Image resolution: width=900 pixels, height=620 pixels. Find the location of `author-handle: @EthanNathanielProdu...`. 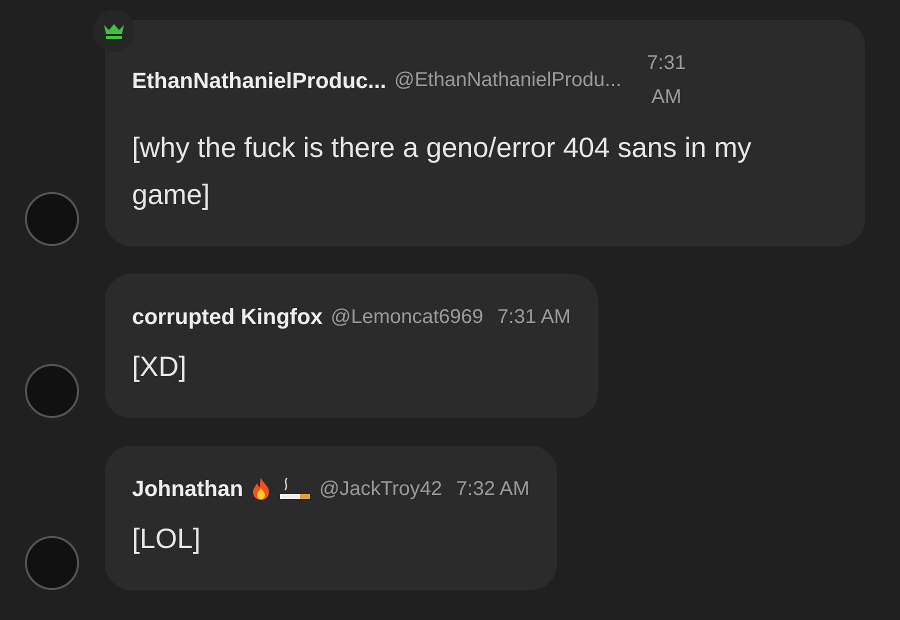

author-handle: @EthanNathanielProdu... is located at coordinates (508, 80).